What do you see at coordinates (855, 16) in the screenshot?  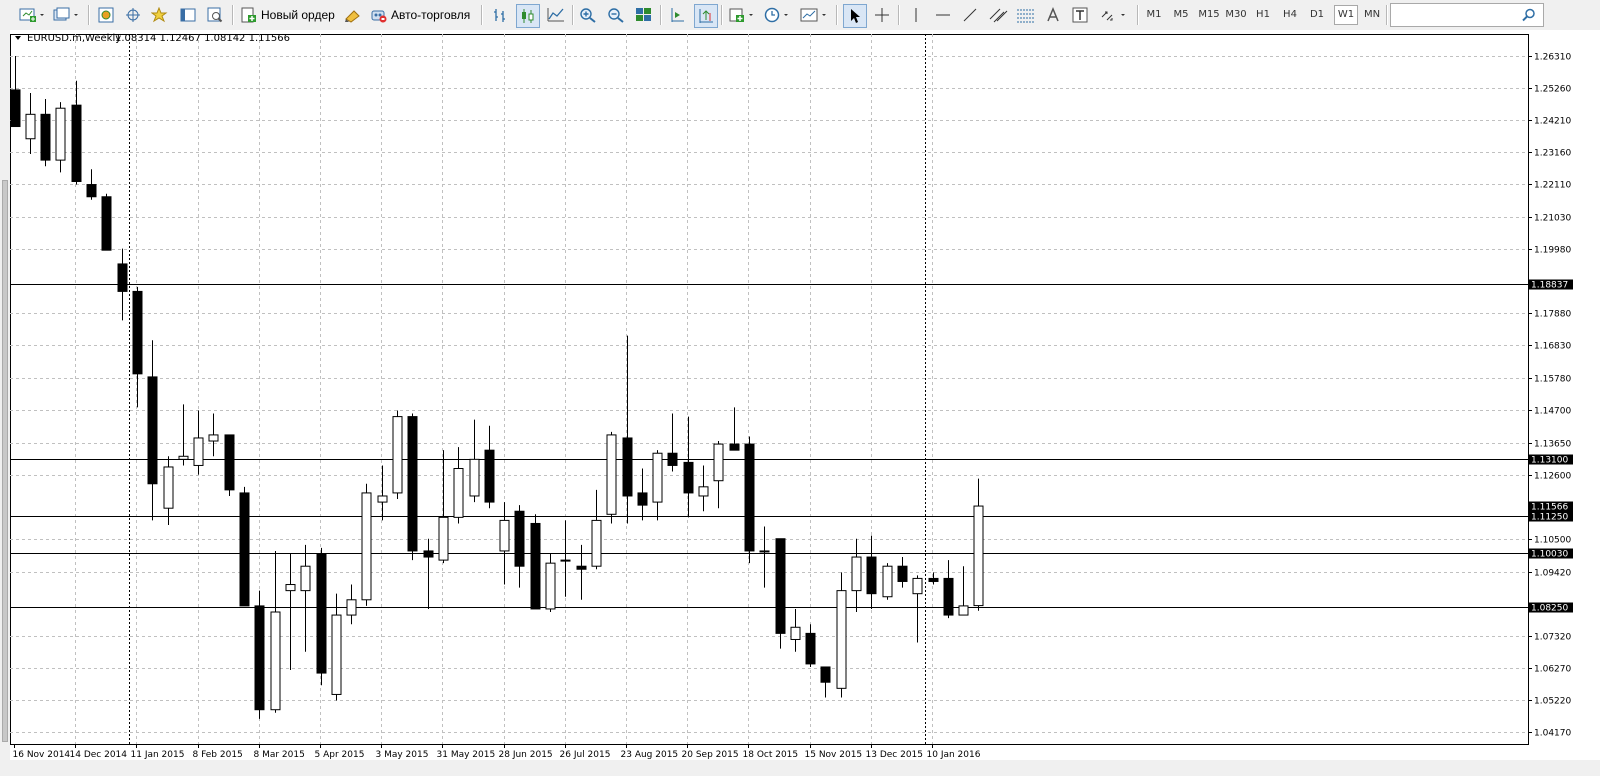 I see `cursor-icon` at bounding box center [855, 16].